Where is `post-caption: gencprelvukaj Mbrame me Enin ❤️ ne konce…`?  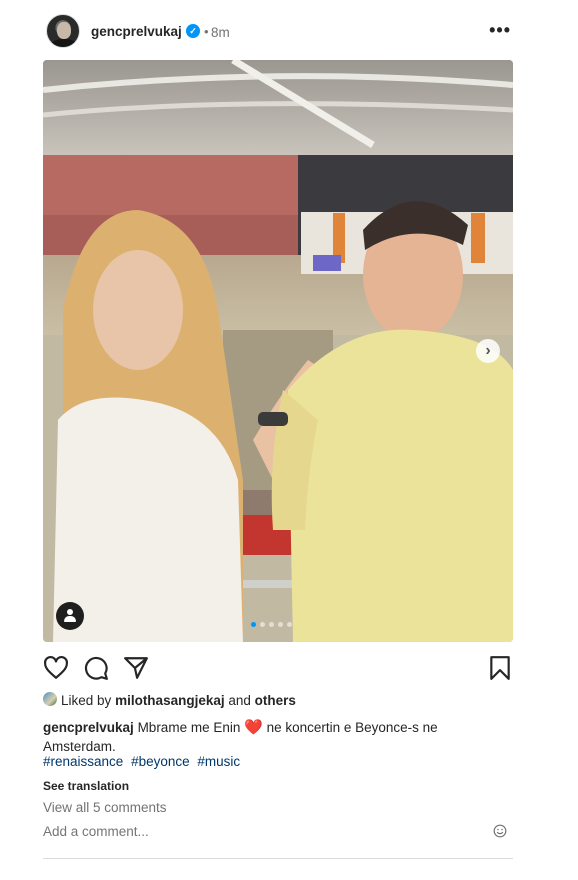 post-caption: gencprelvukaj Mbrame me Enin ❤️ ne konce… is located at coordinates (263, 737).